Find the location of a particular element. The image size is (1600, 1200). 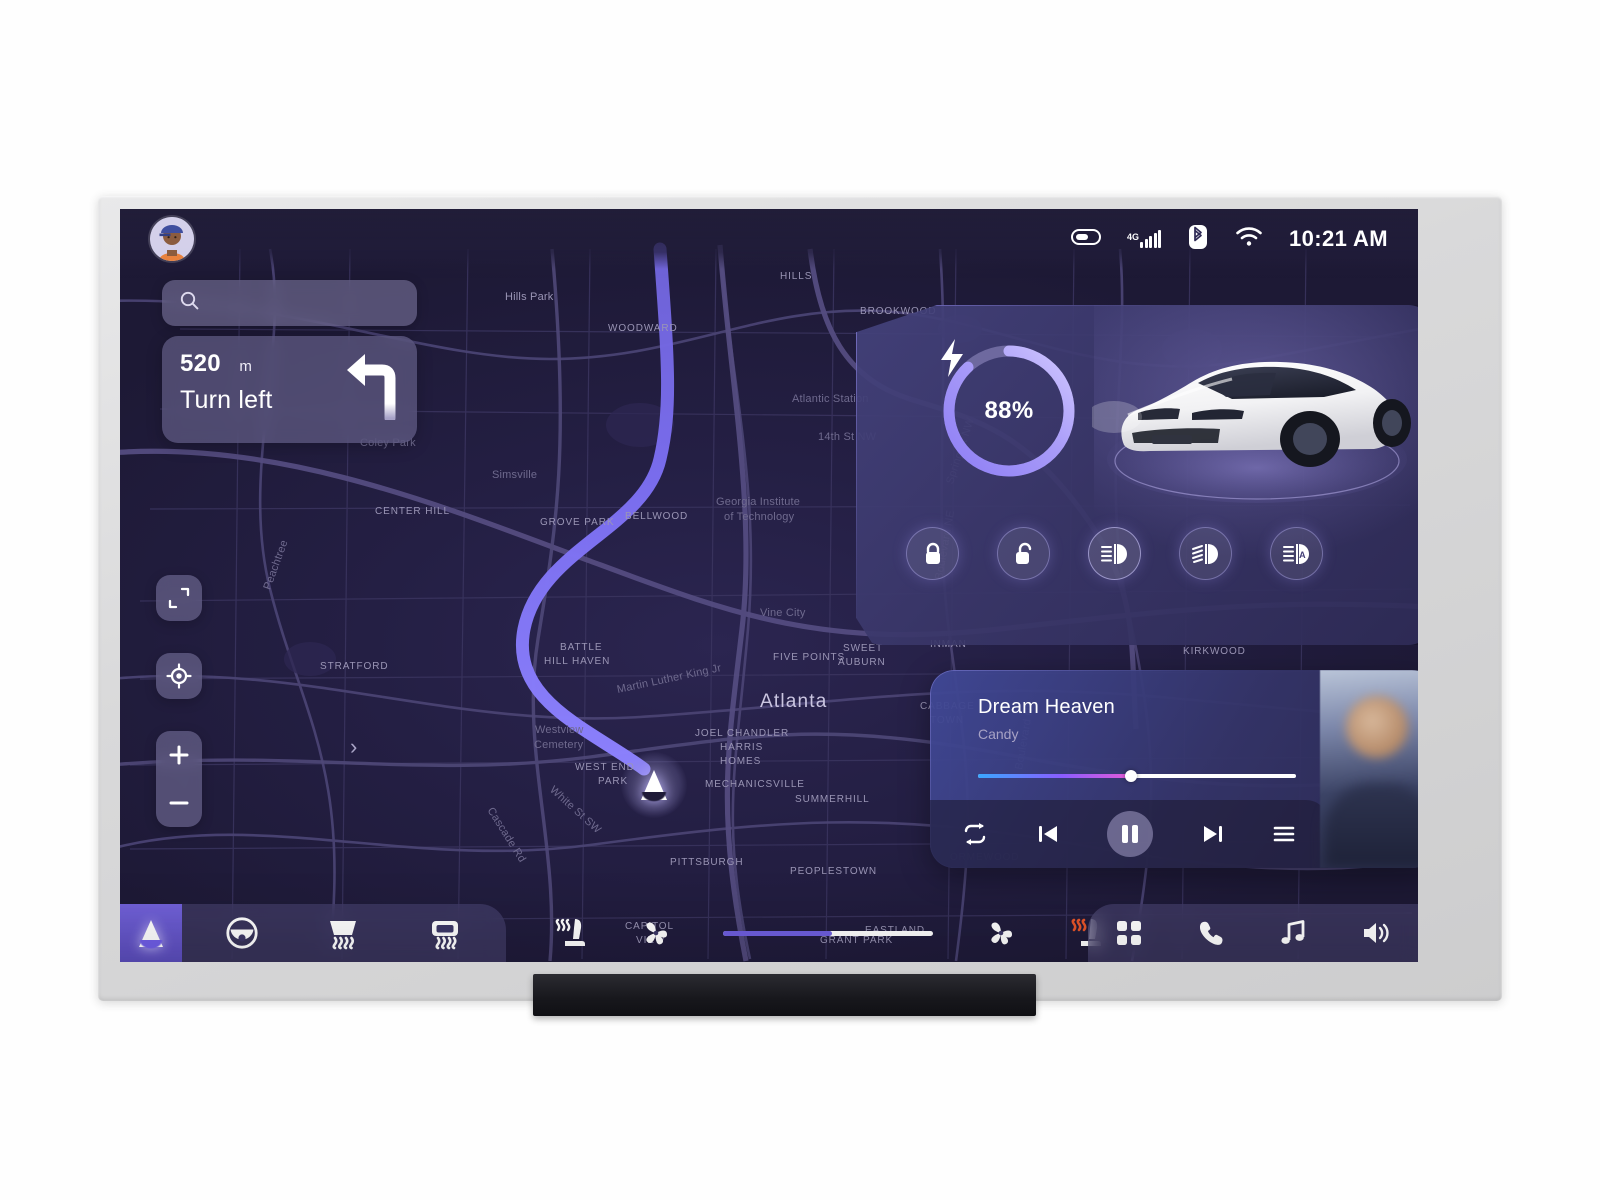

high-beam-icon is located at coordinates (1113, 553).